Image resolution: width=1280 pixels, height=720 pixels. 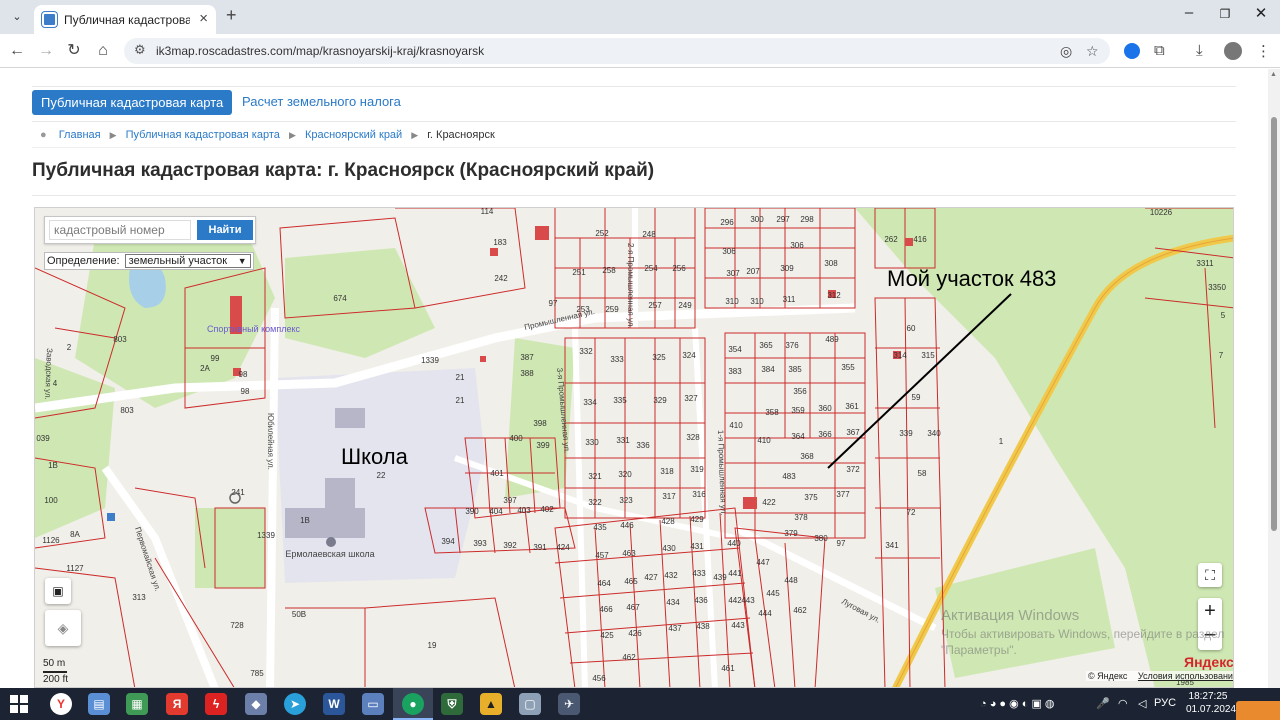 I want to click on svg-text: 321, so click(x=595, y=476).